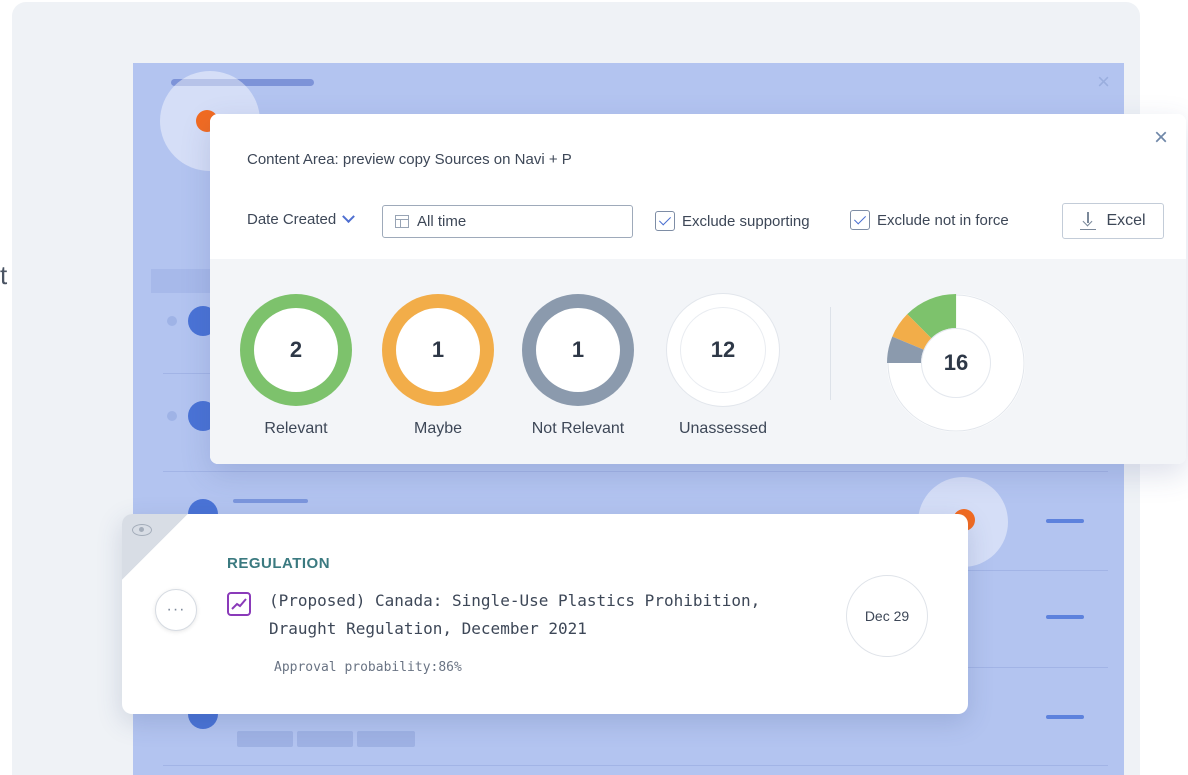 Image resolution: width=1188 pixels, height=775 pixels. I want to click on exclude-supporting-label: Exclude supporting, so click(746, 221).